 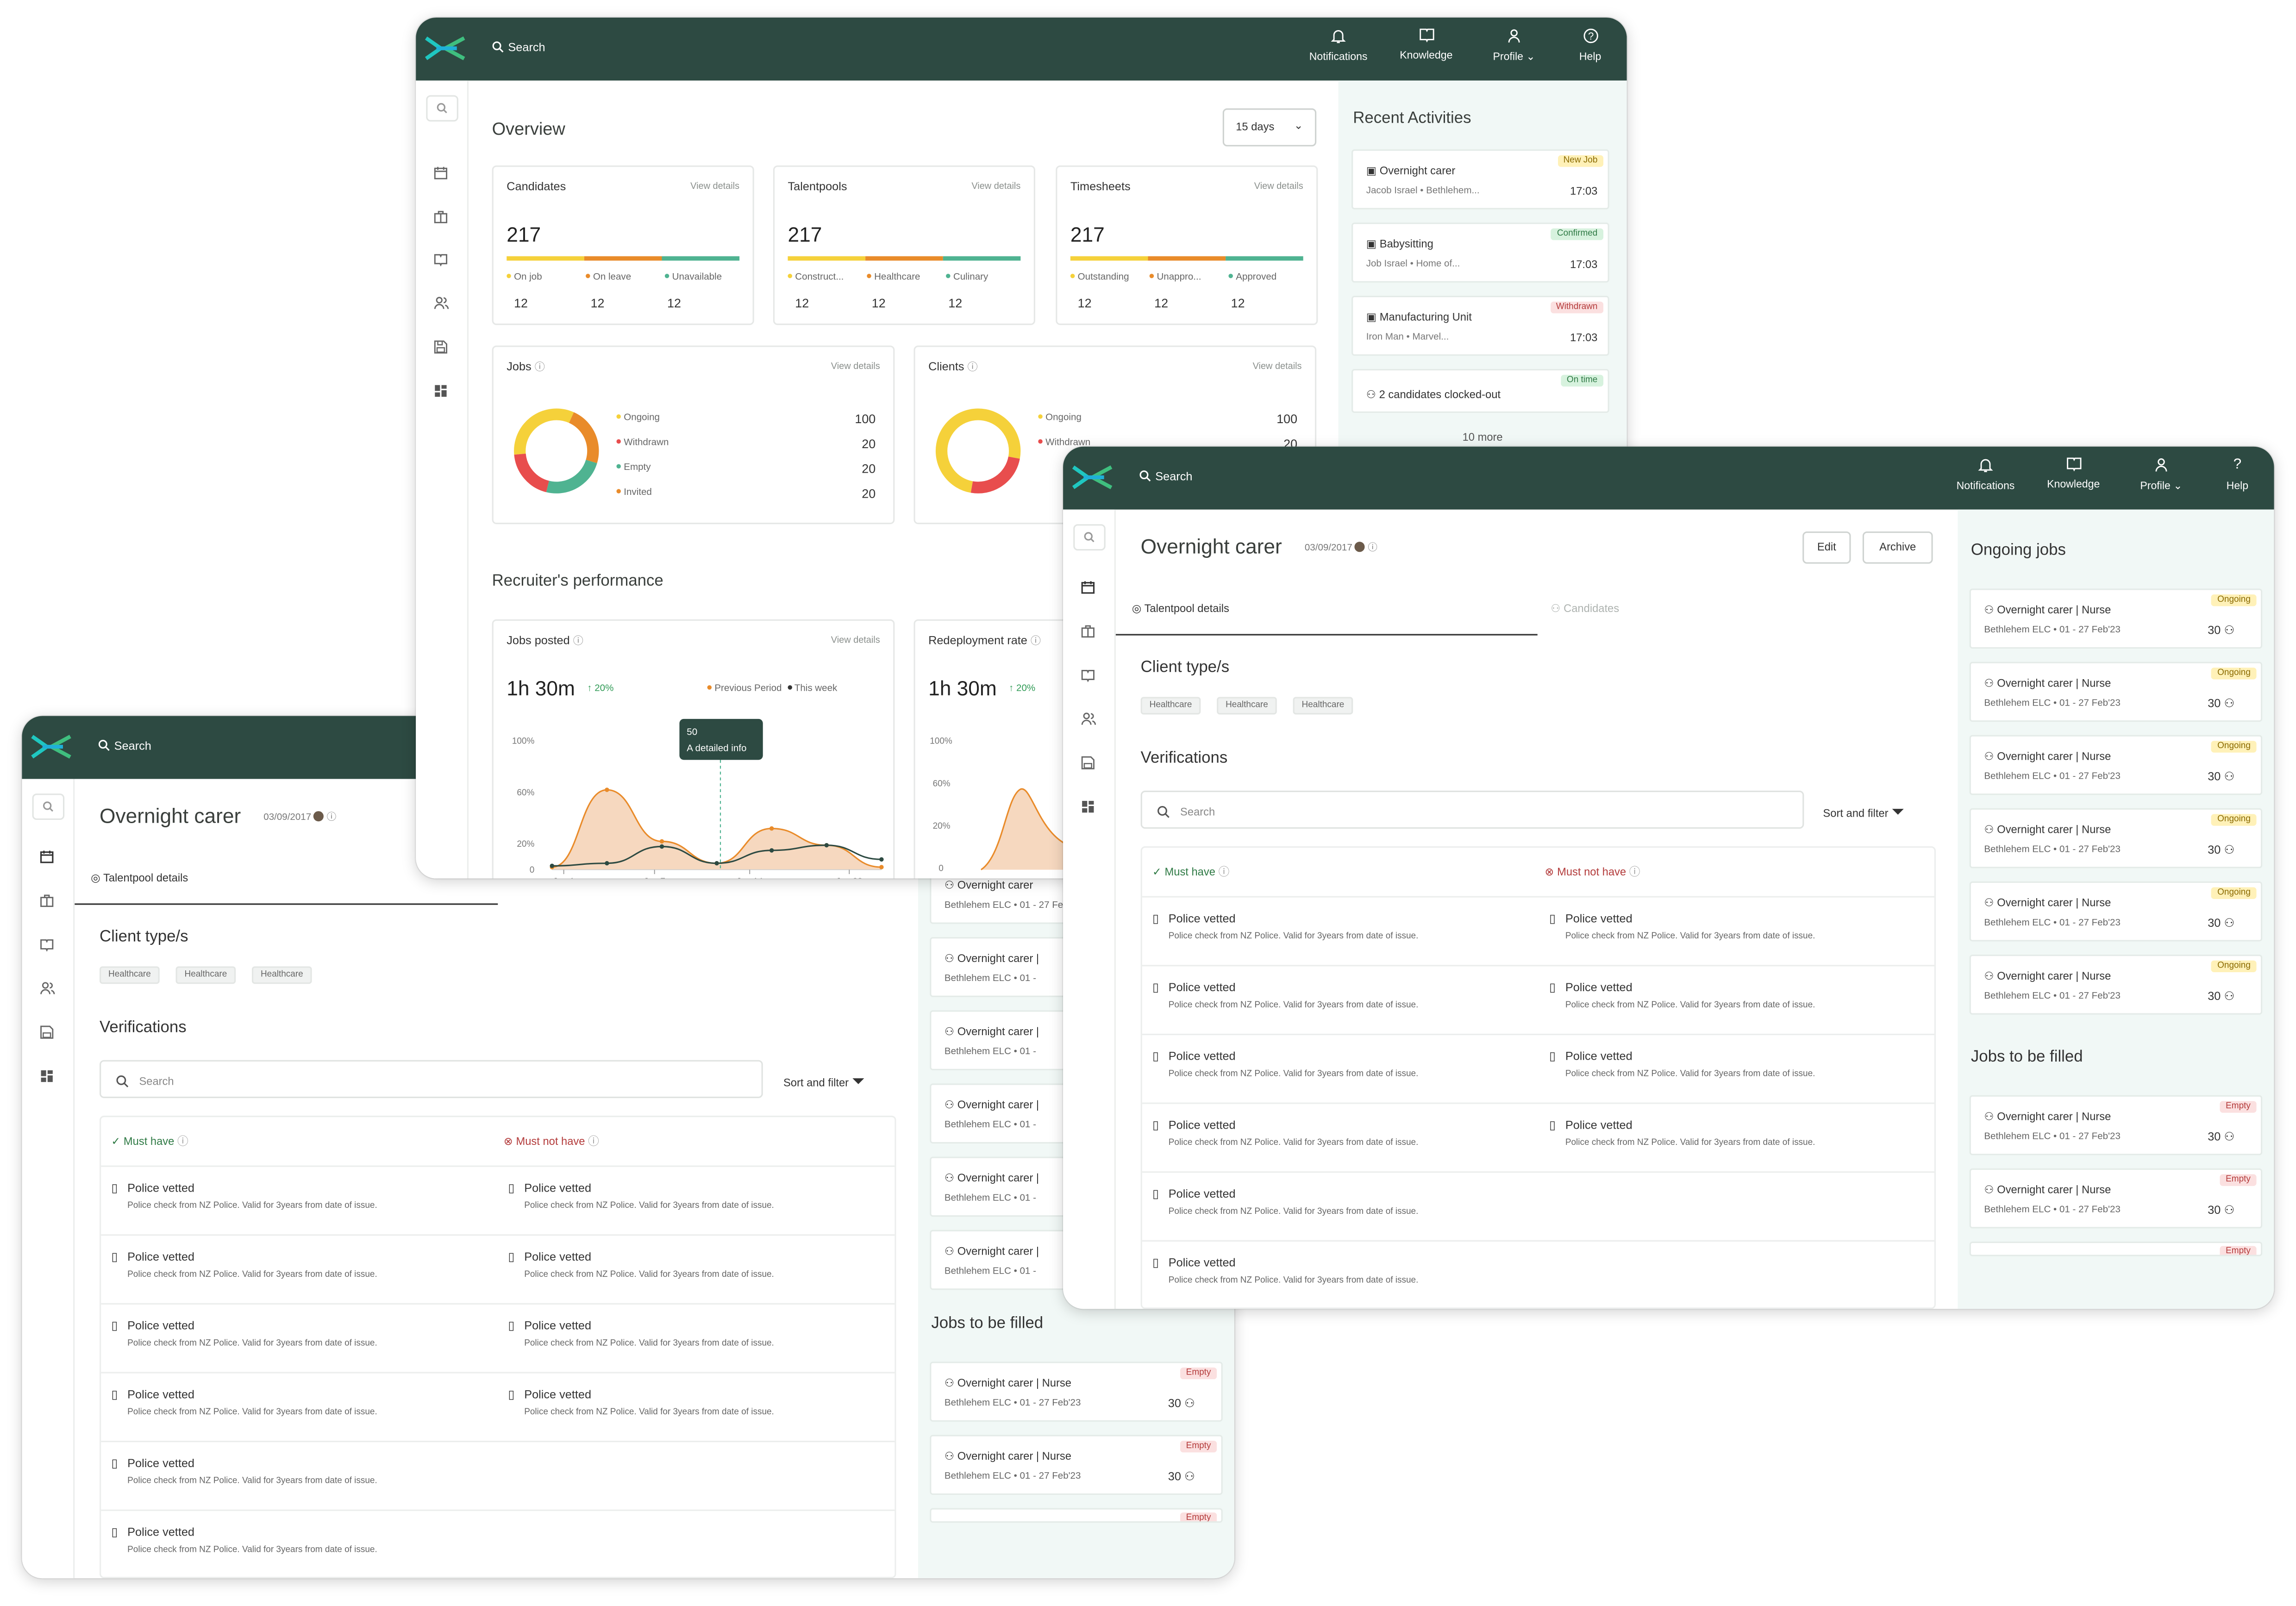 I want to click on date-range-select: 15 days ⌄, so click(x=1269, y=127).